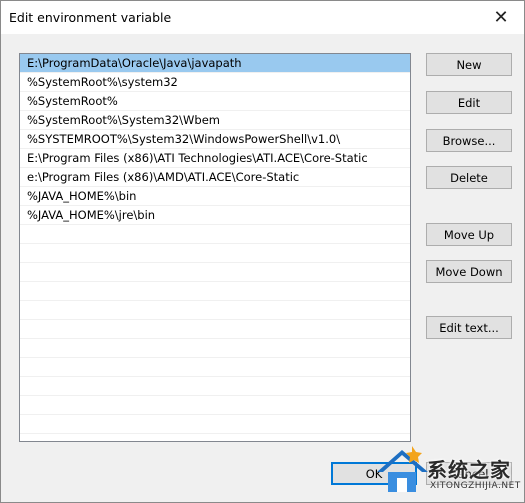  Describe the element at coordinates (469, 473) in the screenshot. I see `cancel-button: Cancel` at that location.